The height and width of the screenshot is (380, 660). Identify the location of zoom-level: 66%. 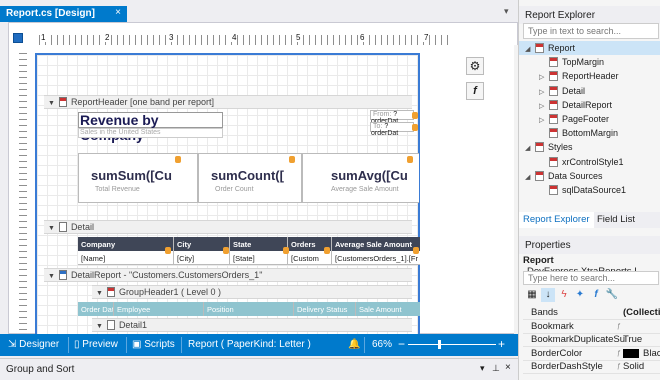
(382, 345).